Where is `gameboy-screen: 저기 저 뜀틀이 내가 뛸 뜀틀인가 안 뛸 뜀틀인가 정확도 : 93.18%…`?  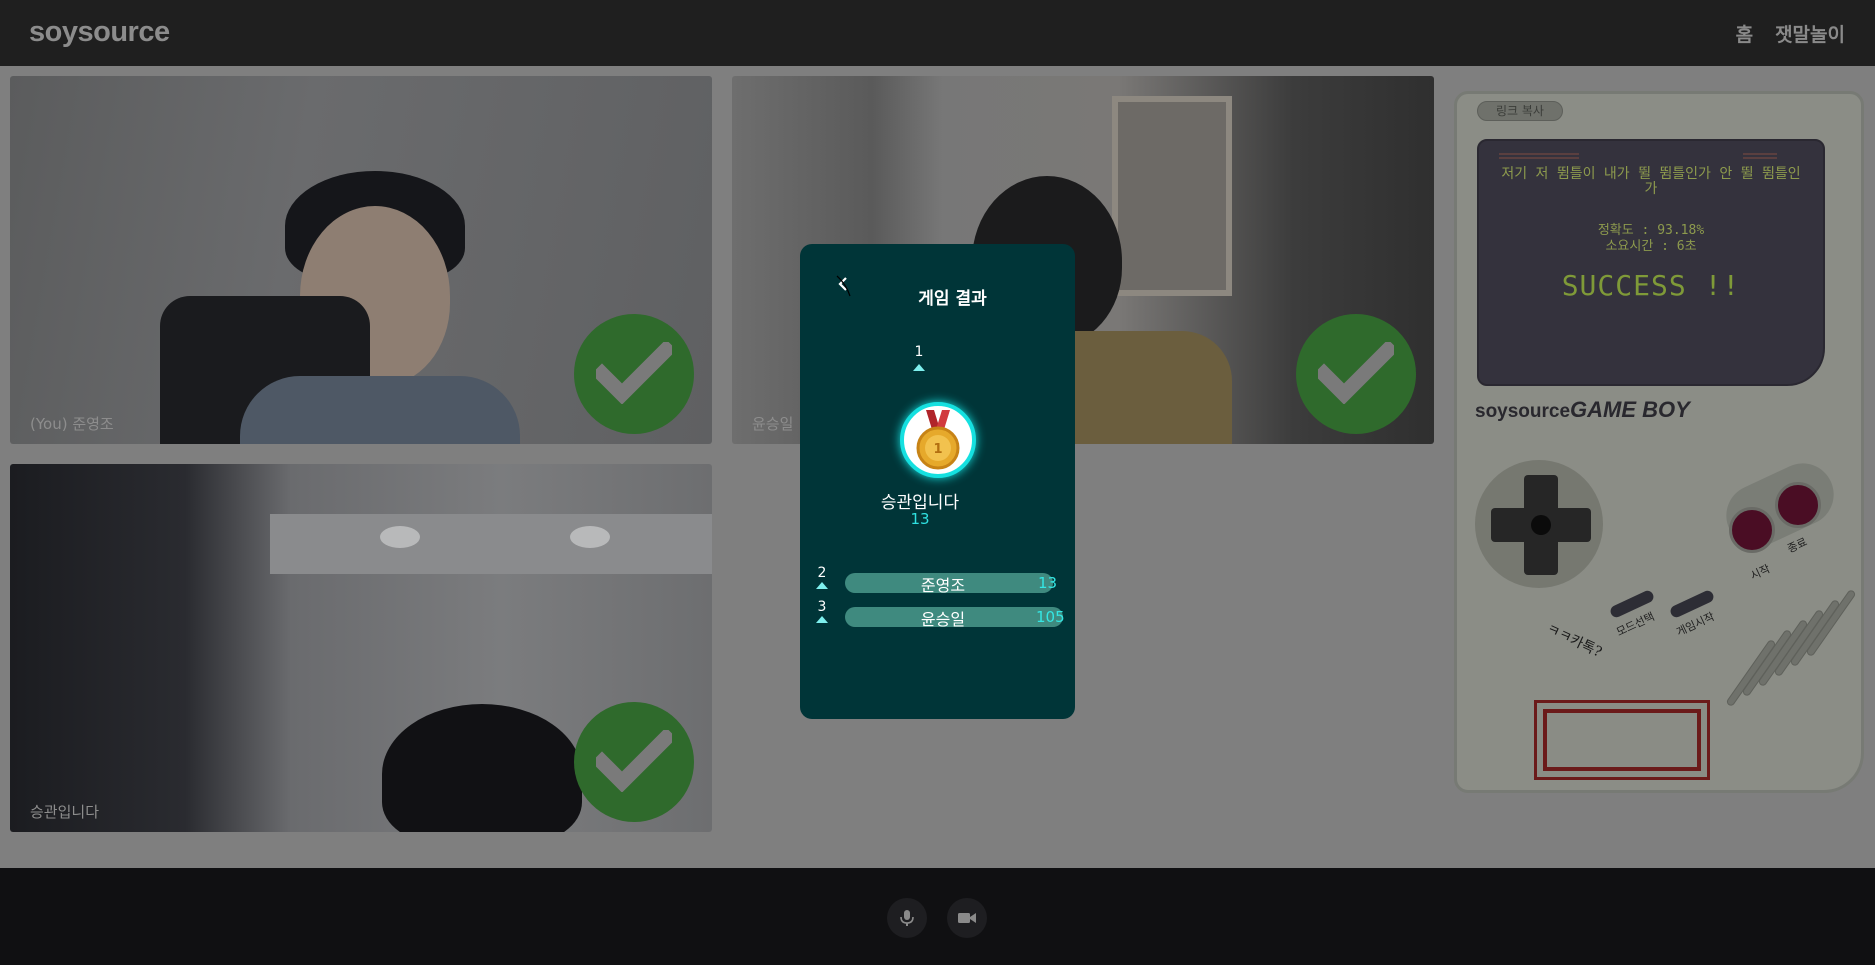
gameboy-screen: 저기 저 뜀틀이 내가 뛸 뜀틀인가 안 뛸 뜀틀인가 정확도 : 93.18%… is located at coordinates (1651, 262).